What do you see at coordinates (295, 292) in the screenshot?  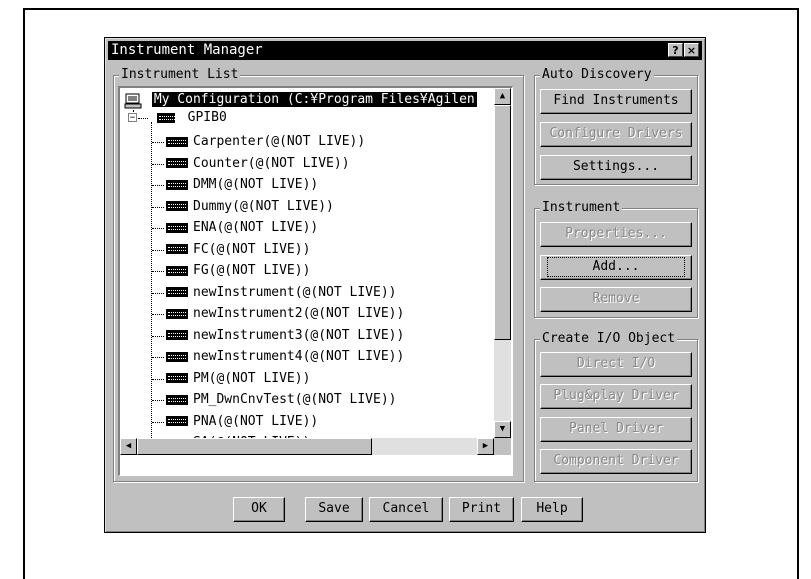 I see `tree-item-label: newInstrument(@(NOT LIVE))` at bounding box center [295, 292].